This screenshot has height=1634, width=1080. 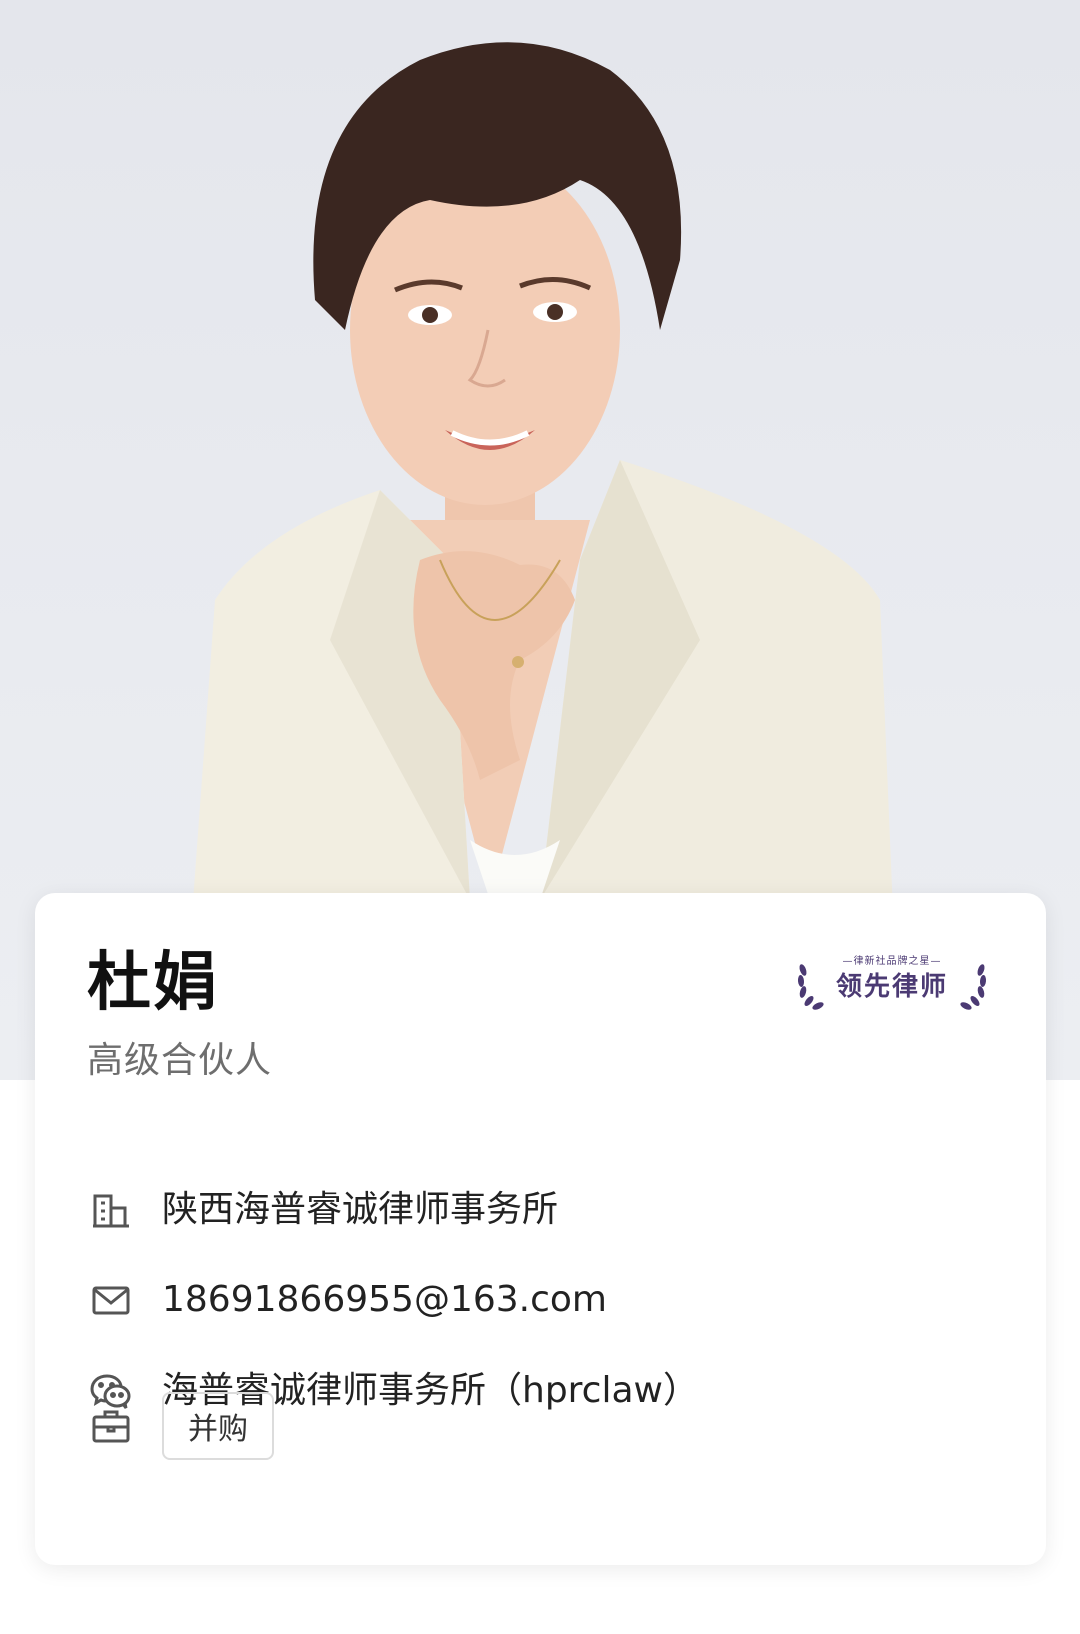 What do you see at coordinates (111, 1210) in the screenshot?
I see `building-icon` at bounding box center [111, 1210].